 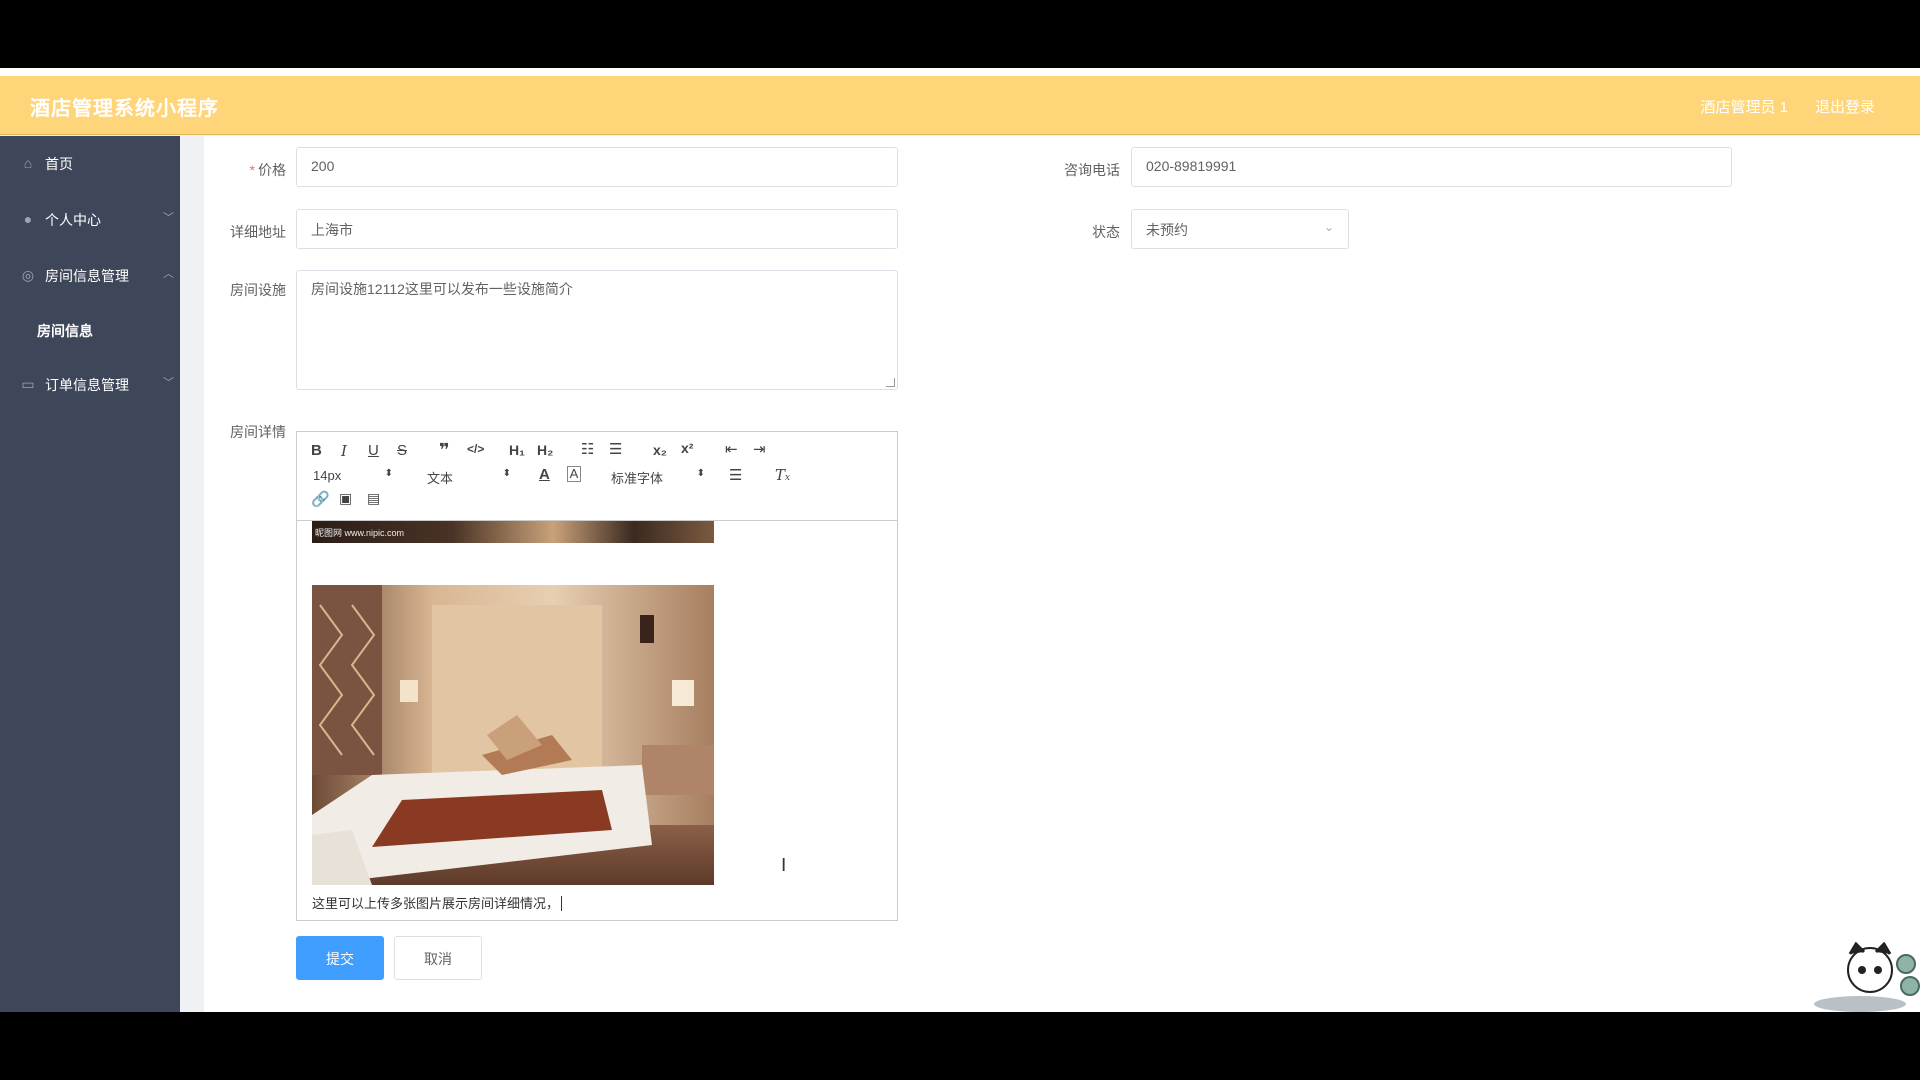 What do you see at coordinates (258, 232) in the screenshot?
I see `address-label: 详细地址` at bounding box center [258, 232].